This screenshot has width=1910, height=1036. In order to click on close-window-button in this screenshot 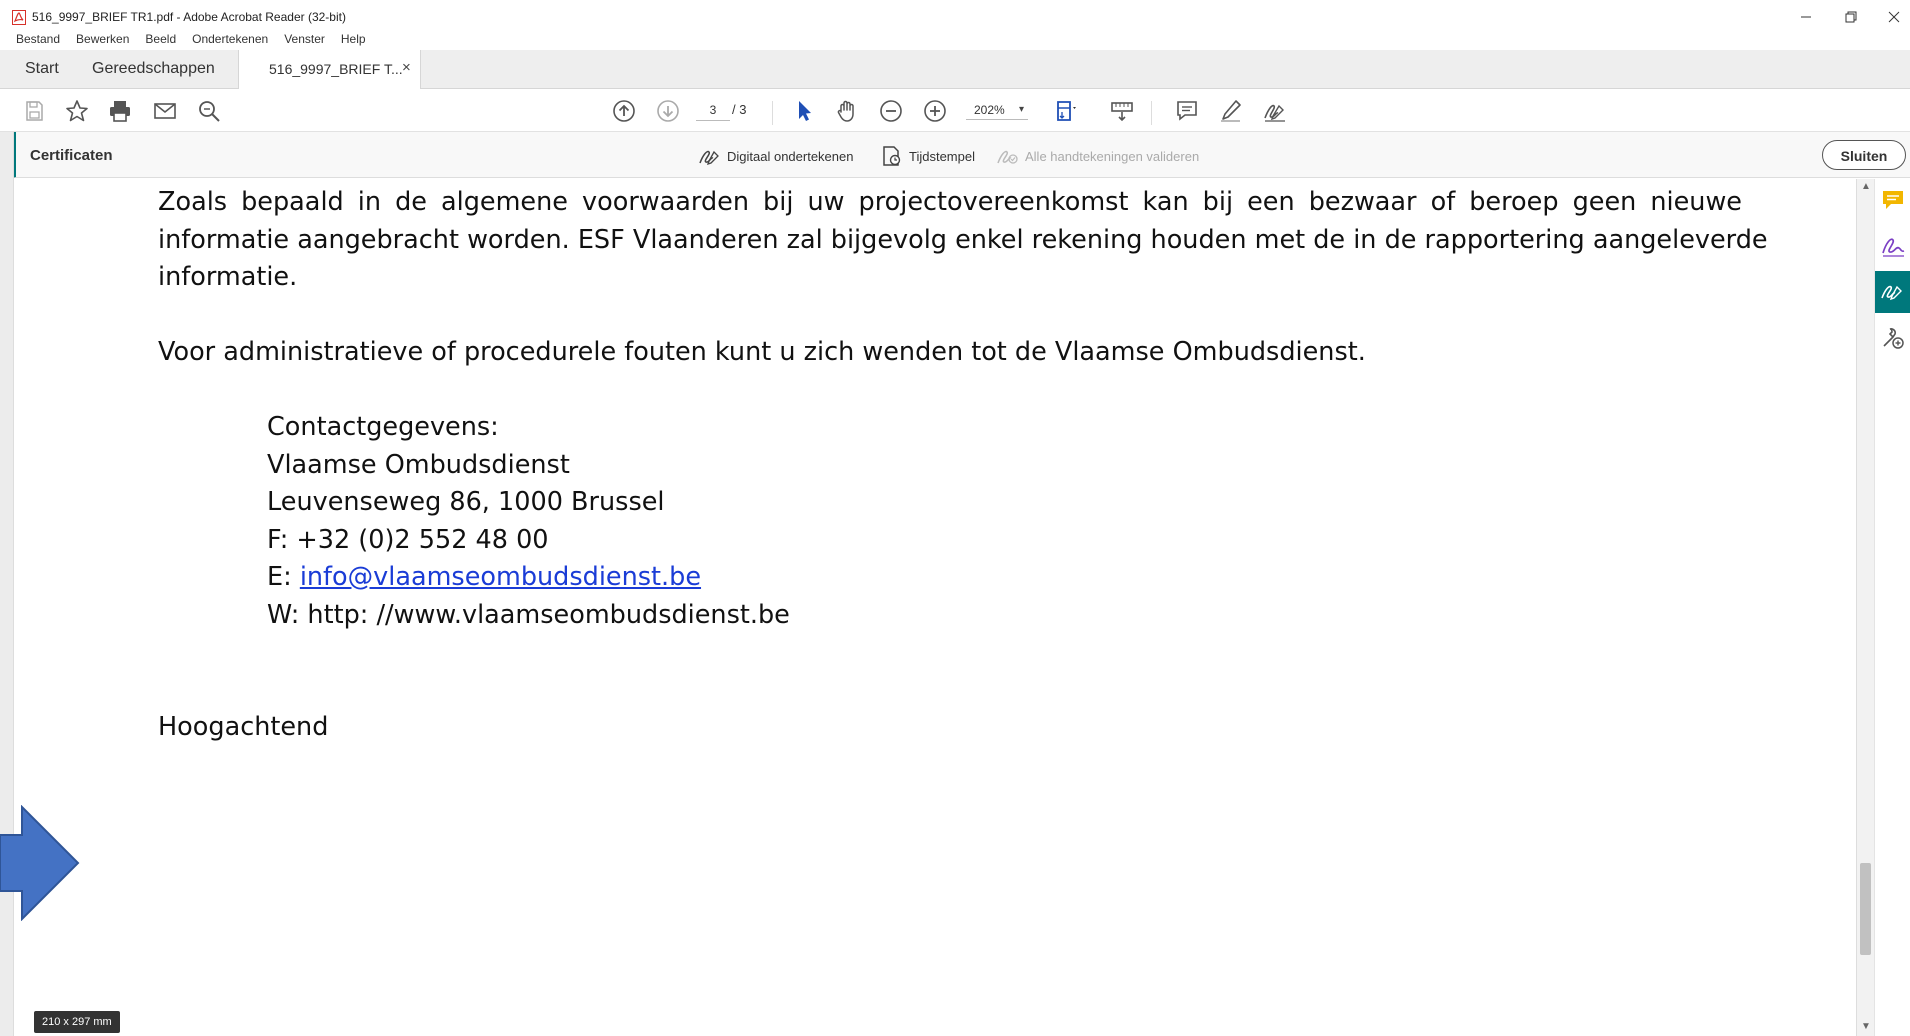, I will do `click(1892, 17)`.